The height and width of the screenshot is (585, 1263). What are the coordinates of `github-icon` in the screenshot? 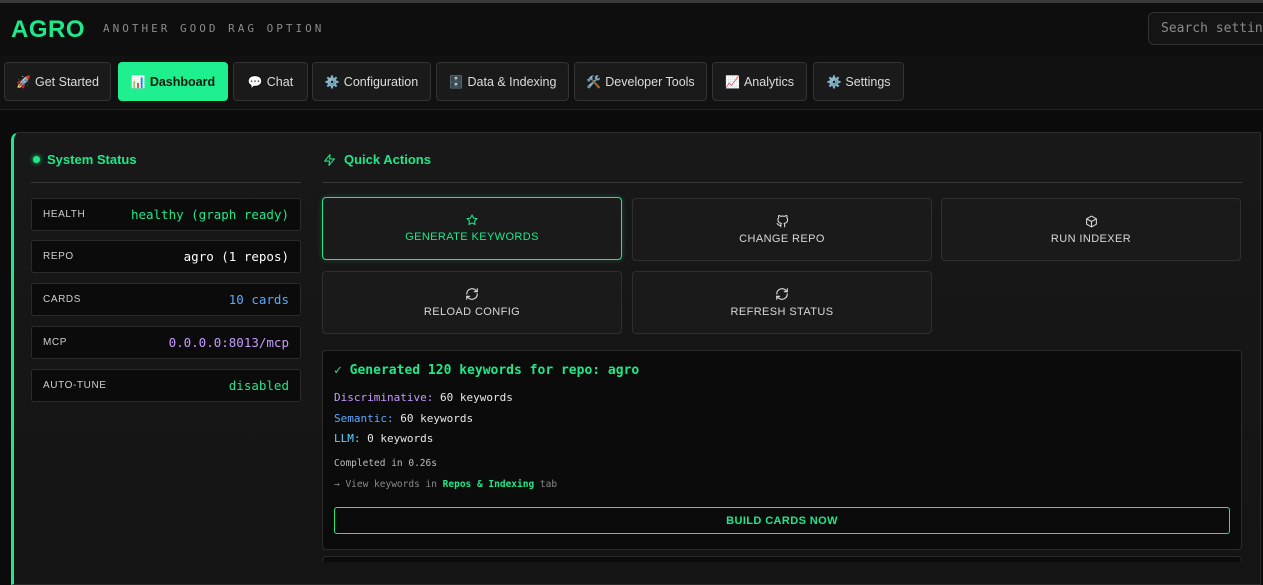 It's located at (782, 220).